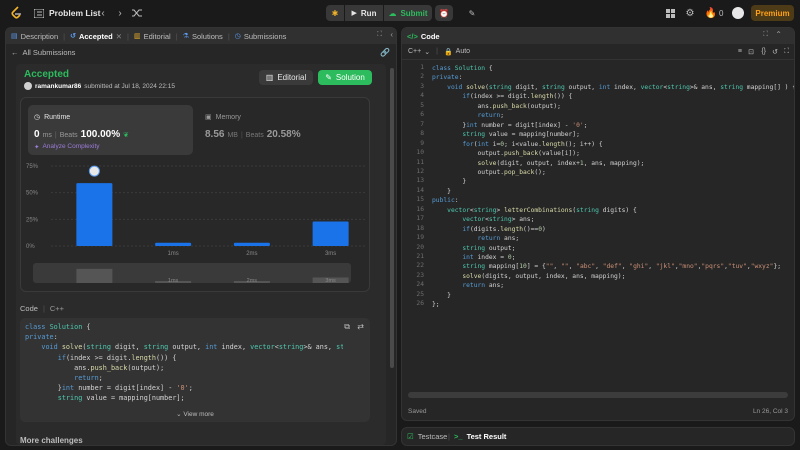 Image resolution: width=800 pixels, height=450 pixels. What do you see at coordinates (16, 13) in the screenshot?
I see `leetcode-logo-icon` at bounding box center [16, 13].